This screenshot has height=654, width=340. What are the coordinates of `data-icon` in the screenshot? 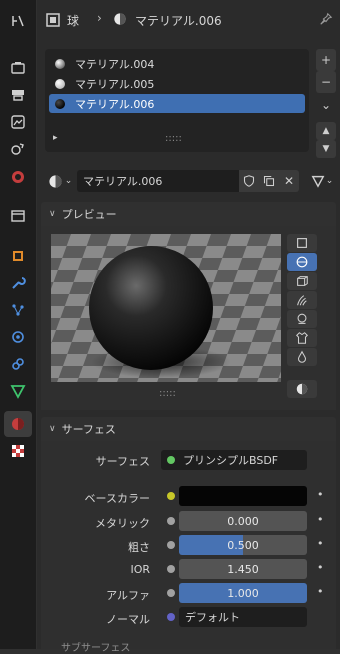 It's located at (18, 392).